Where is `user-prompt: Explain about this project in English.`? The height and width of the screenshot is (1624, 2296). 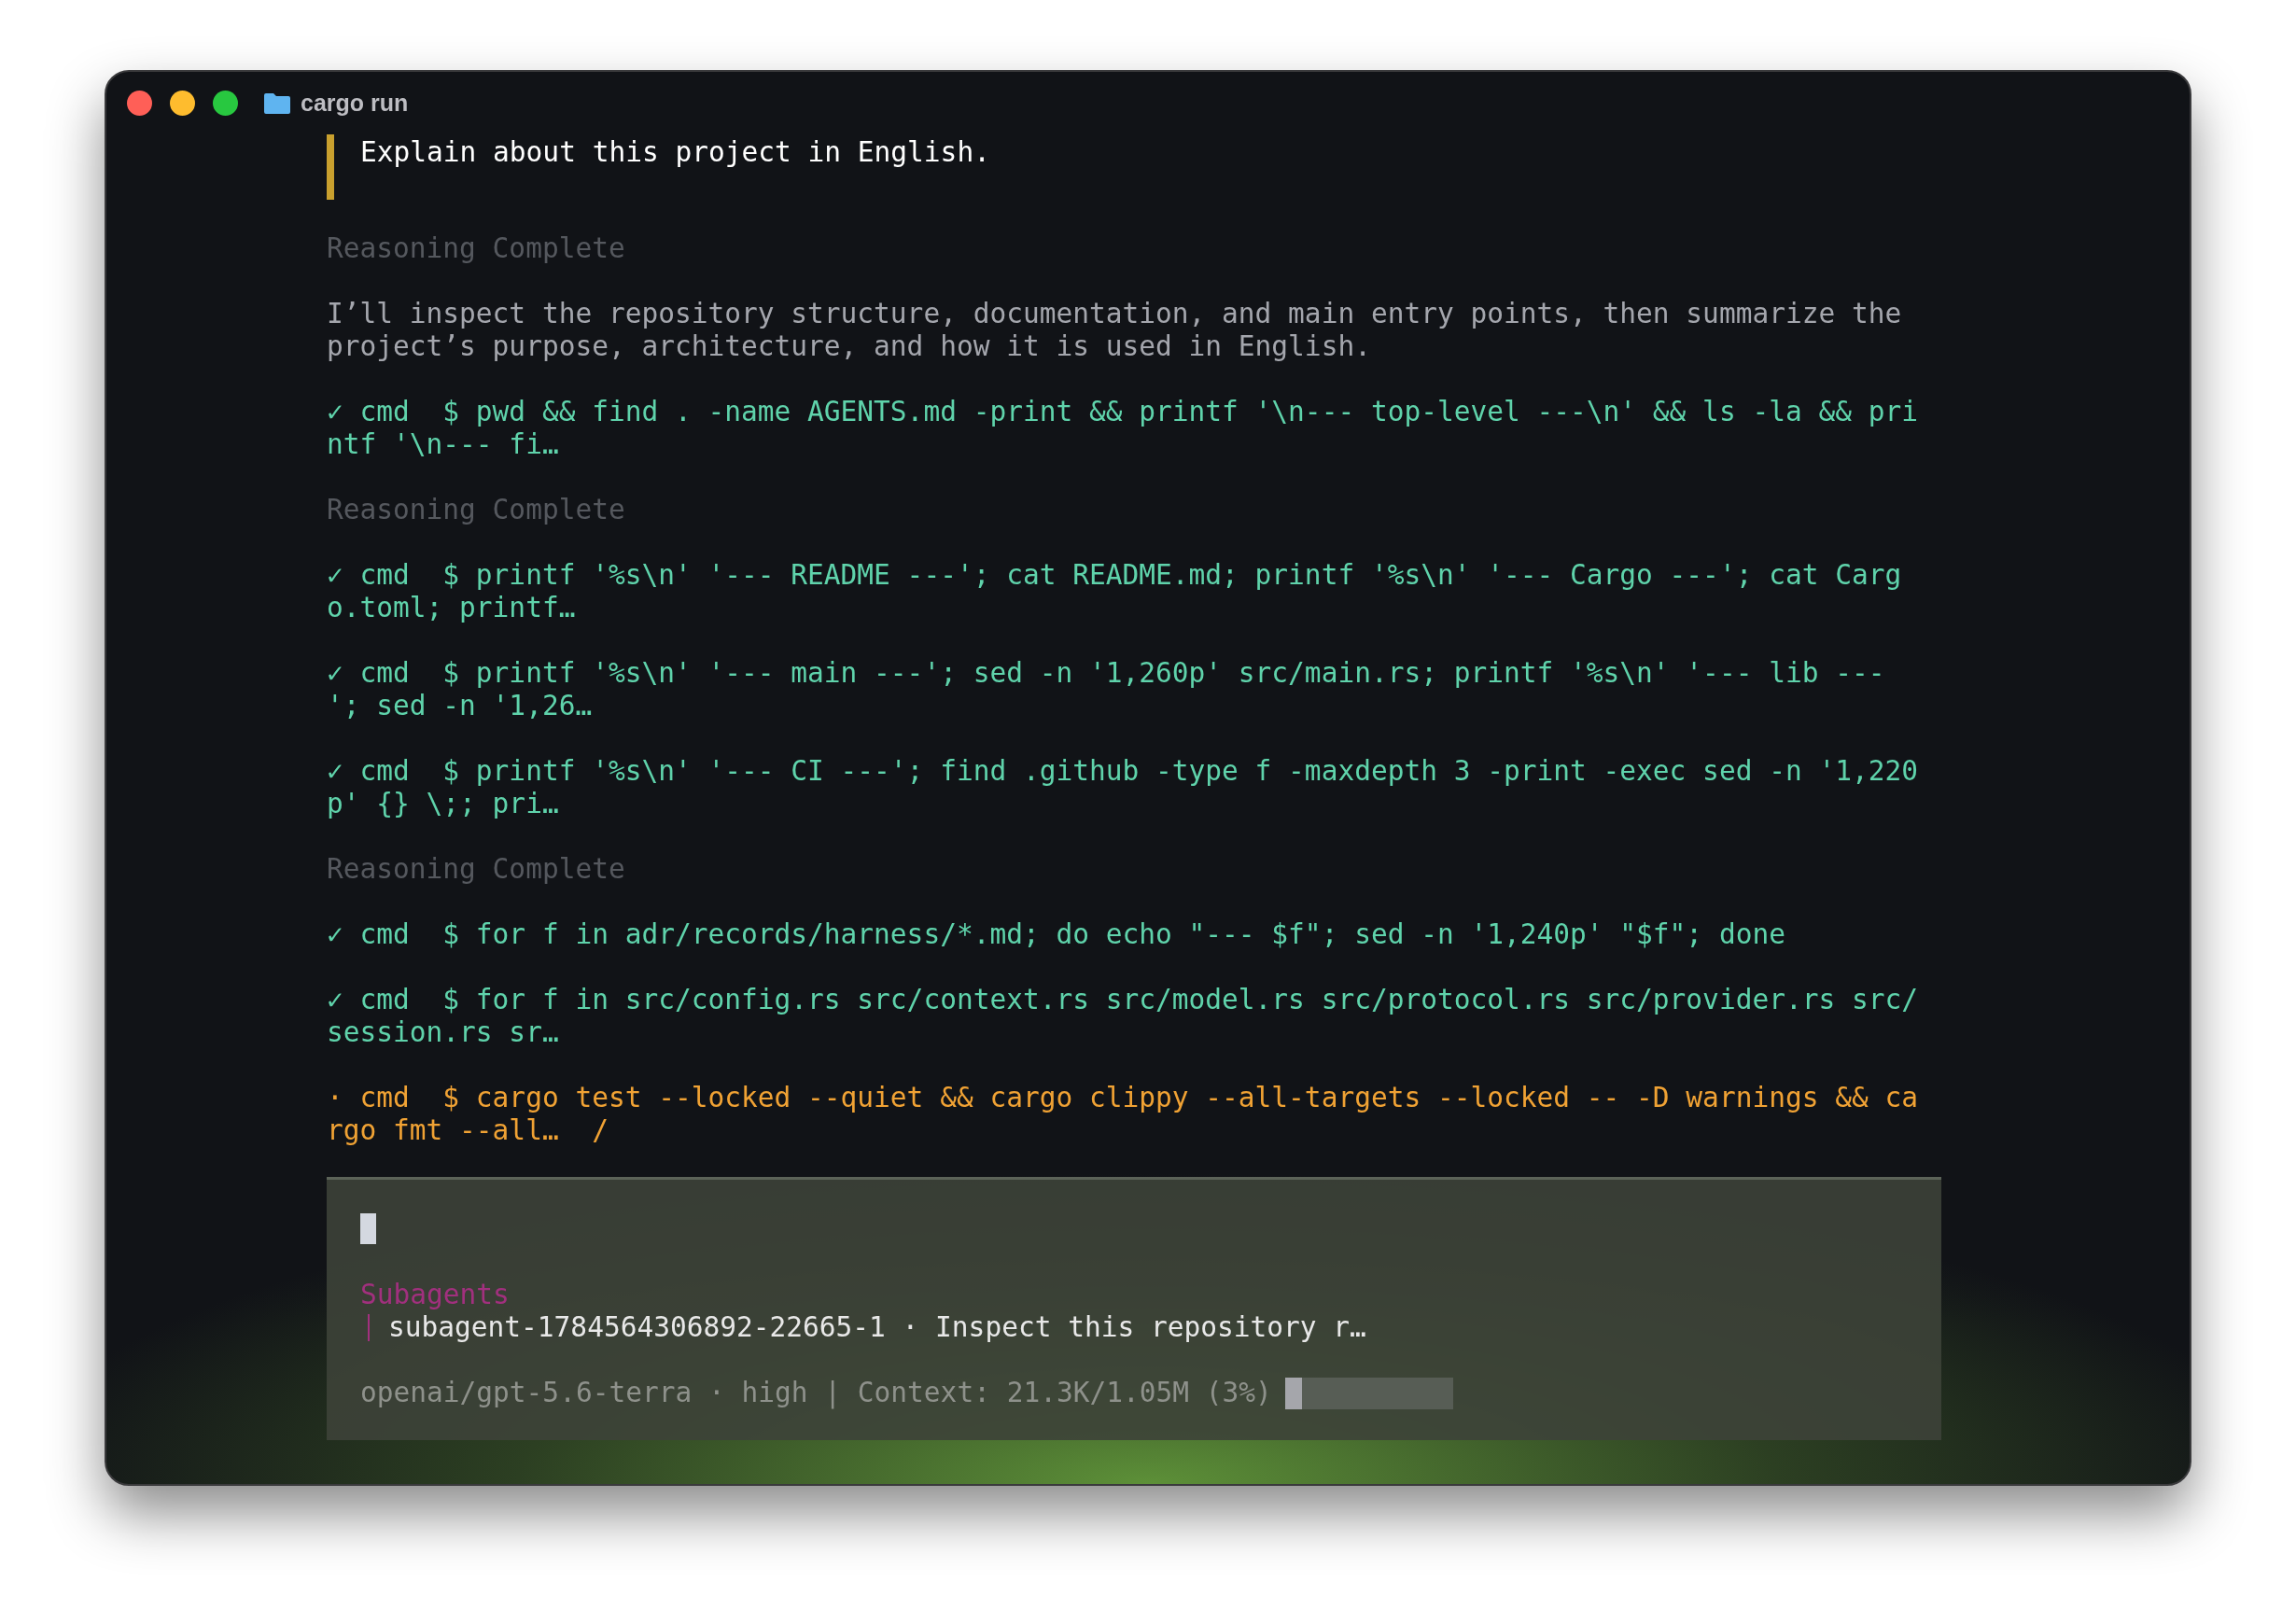
user-prompt: Explain about this project in English. is located at coordinates (675, 153).